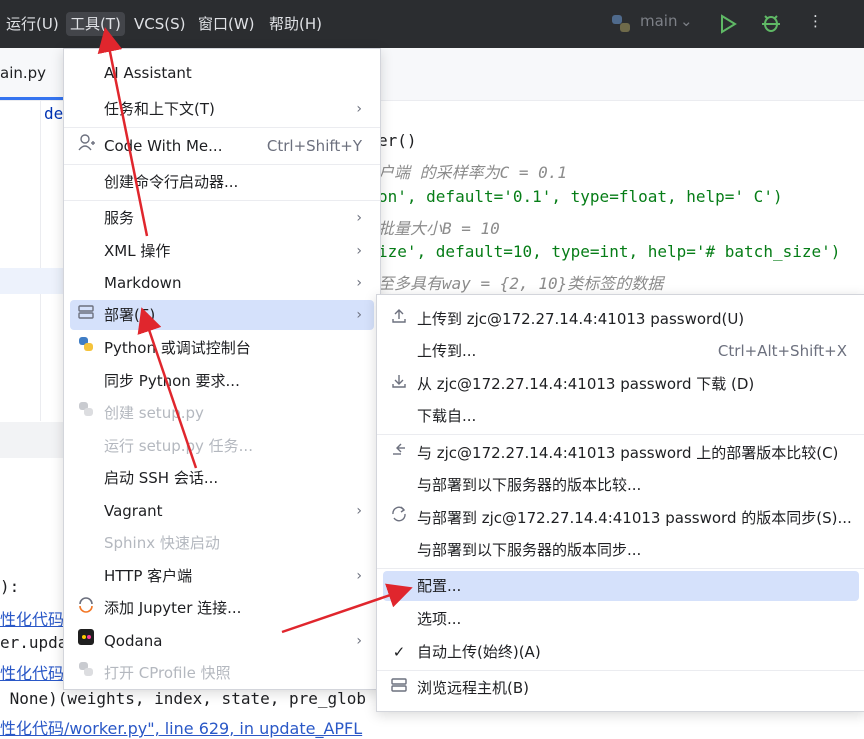 This screenshot has width=864, height=739. What do you see at coordinates (167, 388) in the screenshot?
I see `arrow-to-deployment` at bounding box center [167, 388].